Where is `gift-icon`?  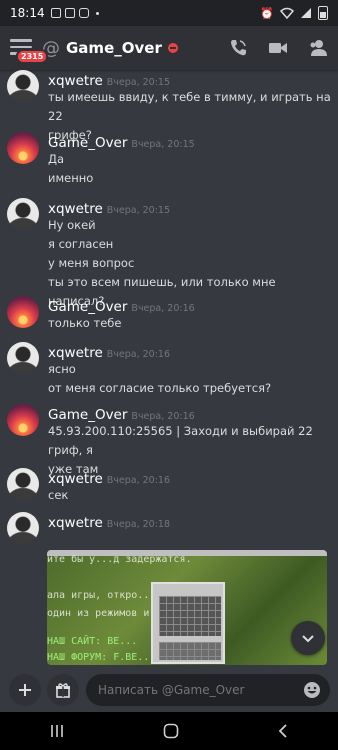 gift-icon is located at coordinates (63, 690).